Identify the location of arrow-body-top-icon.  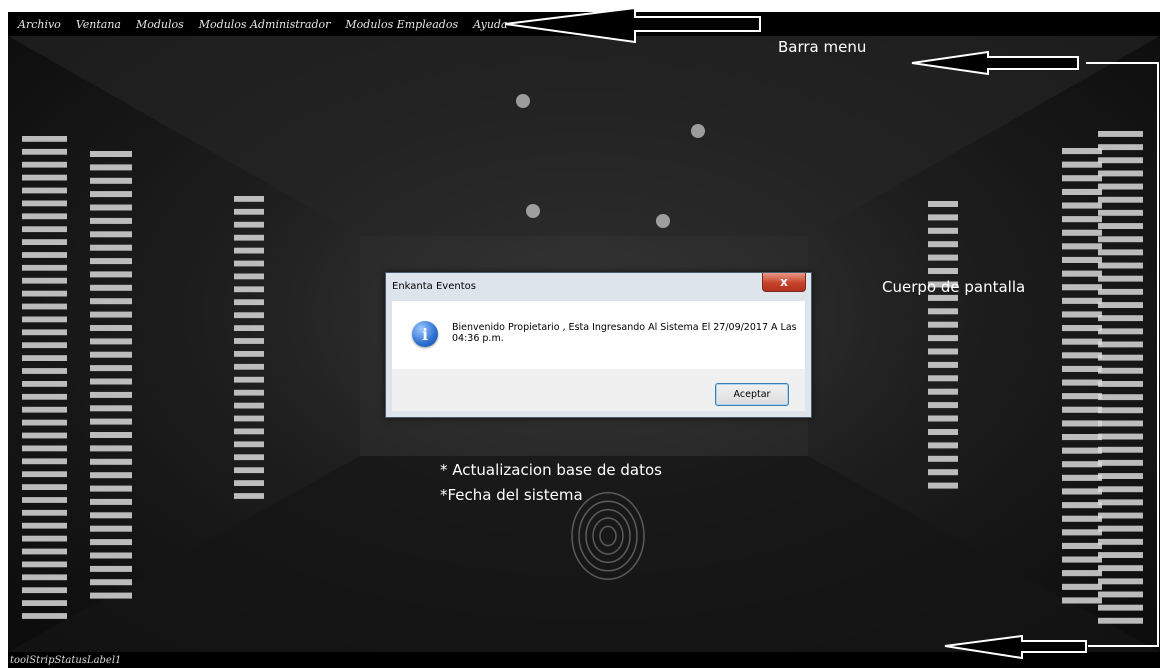
(995, 63).